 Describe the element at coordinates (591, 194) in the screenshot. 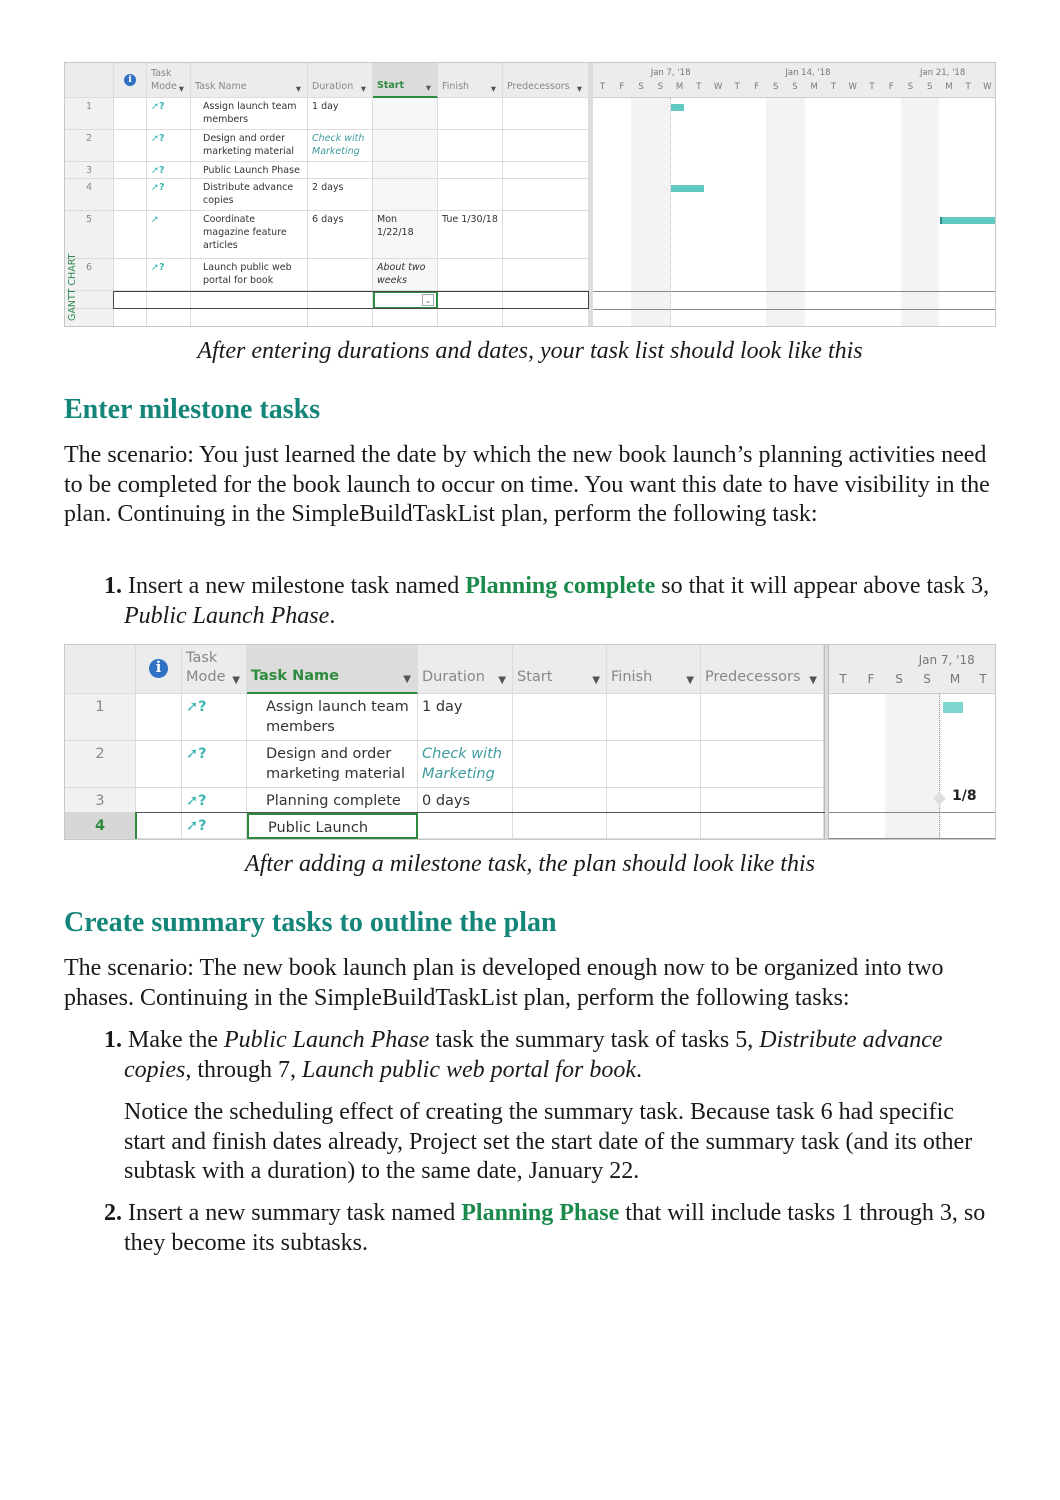

I see `pane-splitter` at that location.